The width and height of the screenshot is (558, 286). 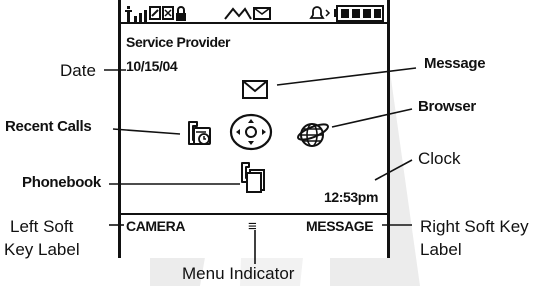 What do you see at coordinates (455, 63) in the screenshot?
I see `callout-message: Message` at bounding box center [455, 63].